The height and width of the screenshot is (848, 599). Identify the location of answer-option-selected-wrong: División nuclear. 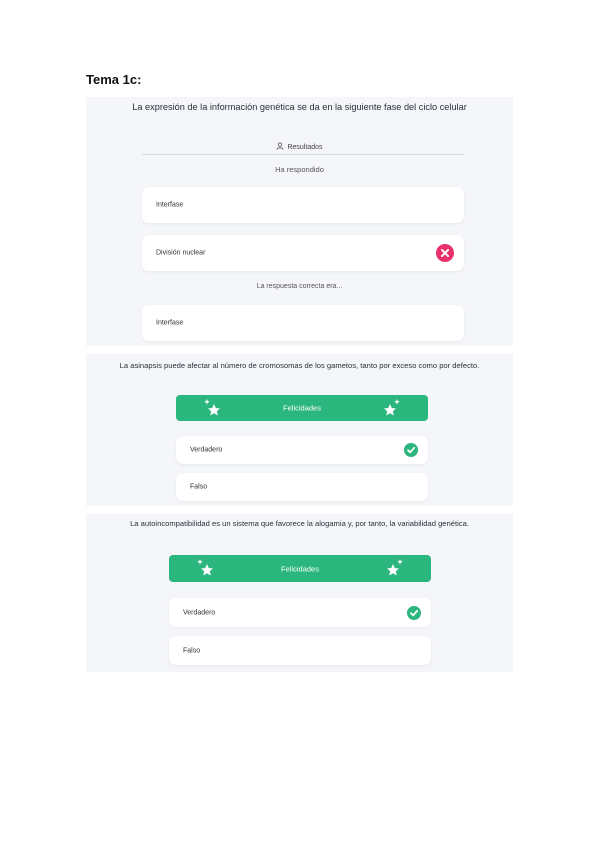
(303, 253).